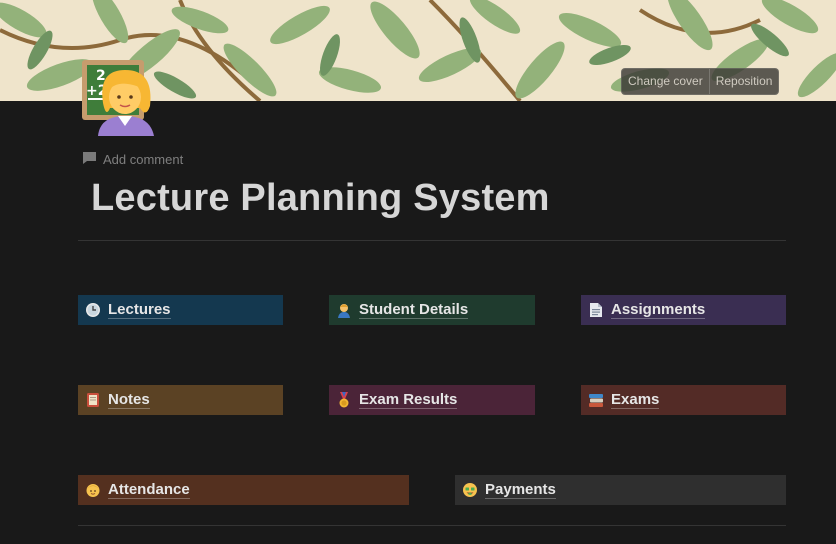 The width and height of the screenshot is (836, 544). I want to click on student-icon, so click(344, 310).